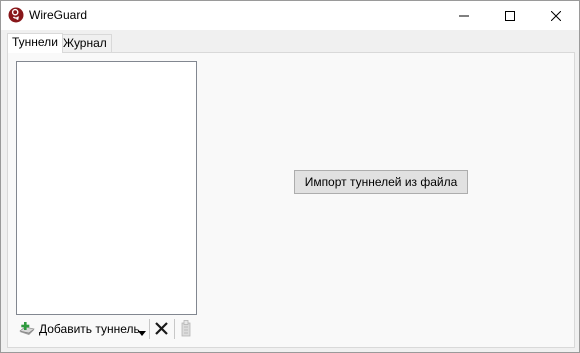 This screenshot has width=580, height=353. Describe the element at coordinates (85, 43) in the screenshot. I see `tab-log: Журнал` at that location.